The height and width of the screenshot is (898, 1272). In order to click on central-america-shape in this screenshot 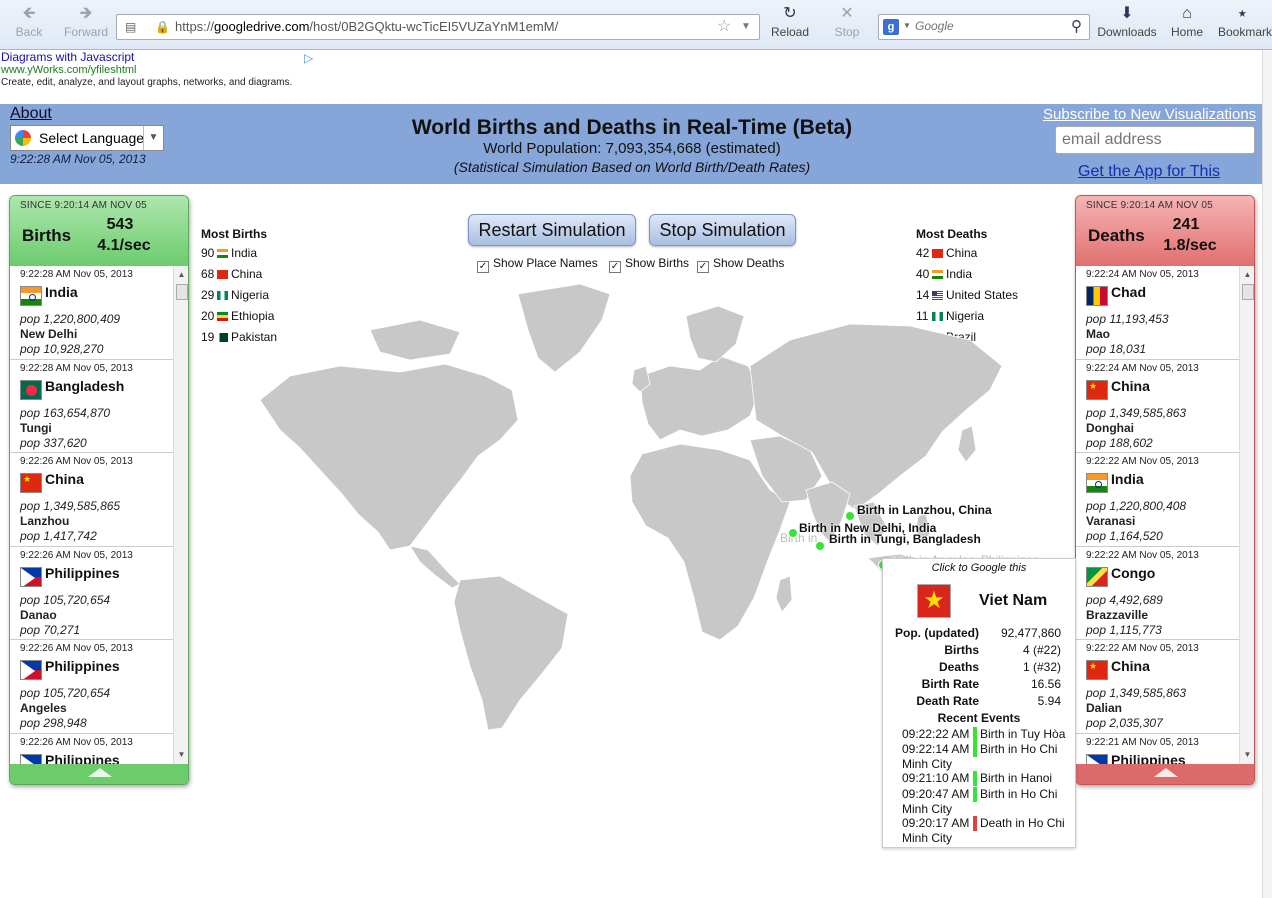, I will do `click(435, 567)`.